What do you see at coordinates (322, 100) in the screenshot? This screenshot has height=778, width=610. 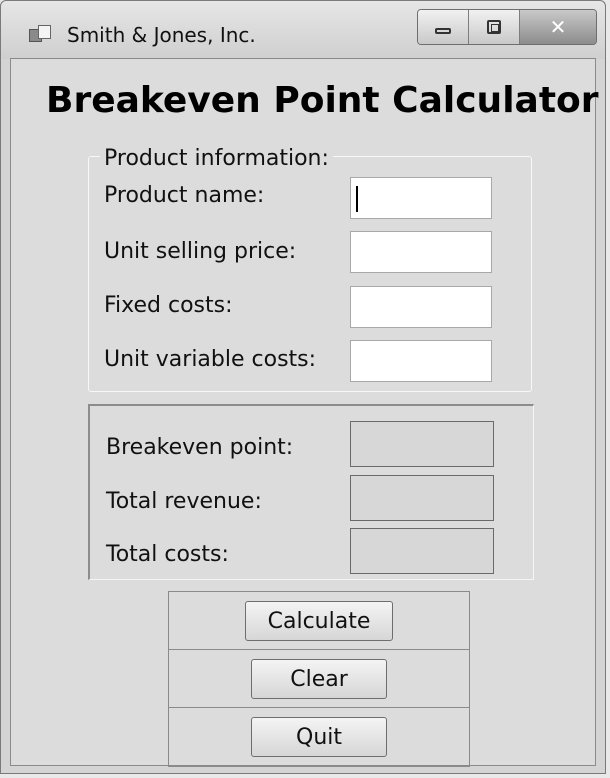 I see `page-title: Breakeven Point Calculator` at bounding box center [322, 100].